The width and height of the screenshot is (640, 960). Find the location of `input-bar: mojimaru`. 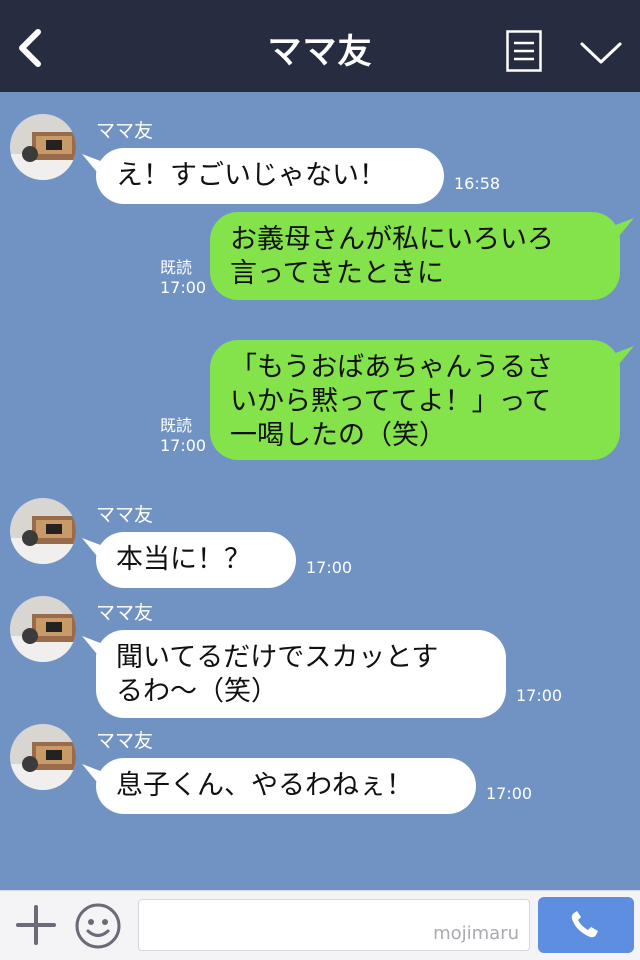

input-bar: mojimaru is located at coordinates (320, 925).